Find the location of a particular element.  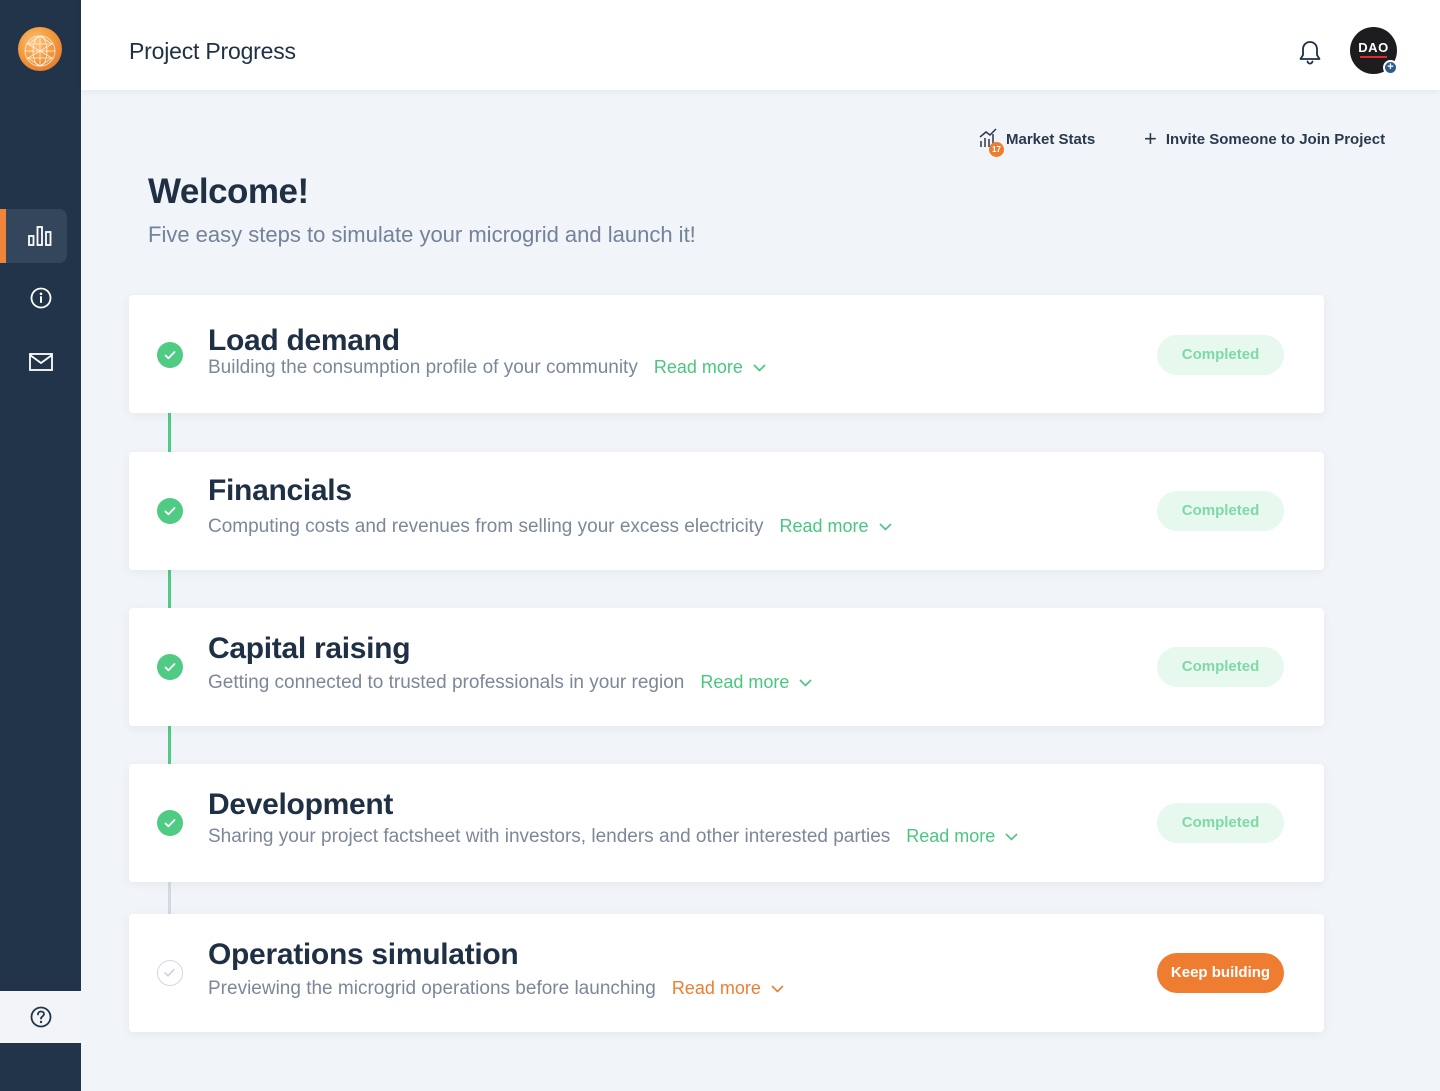

market-stats-icon: 17 is located at coordinates (991, 142).